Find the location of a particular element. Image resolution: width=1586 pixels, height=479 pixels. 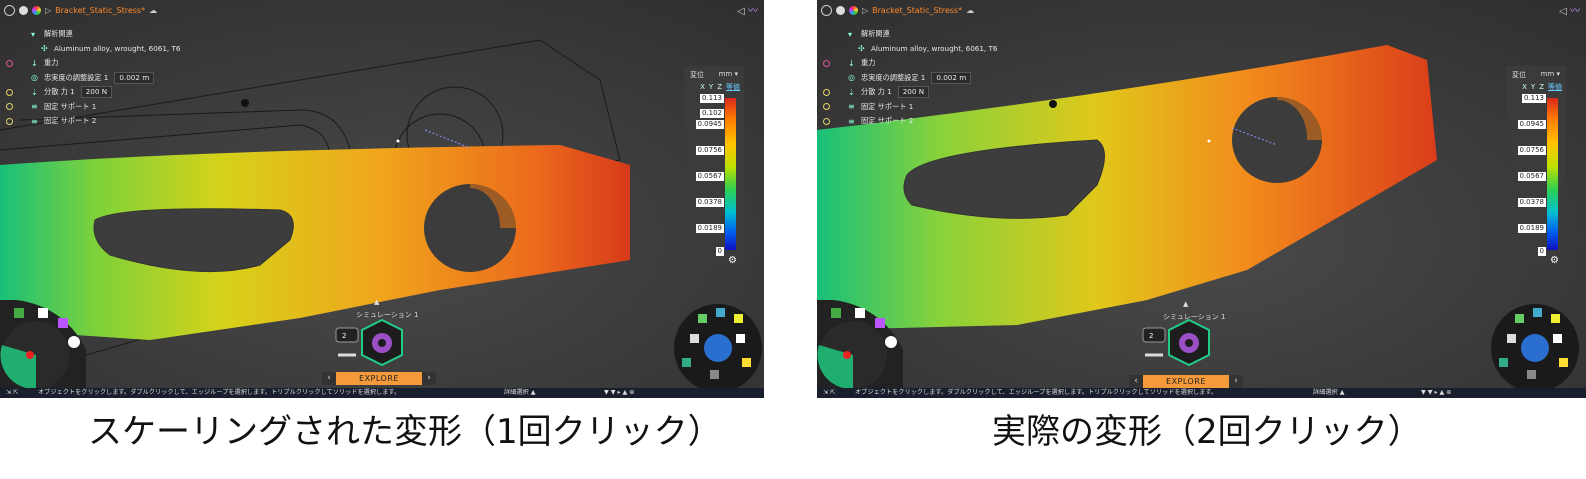

box-icon is located at coordinates (880, 323).